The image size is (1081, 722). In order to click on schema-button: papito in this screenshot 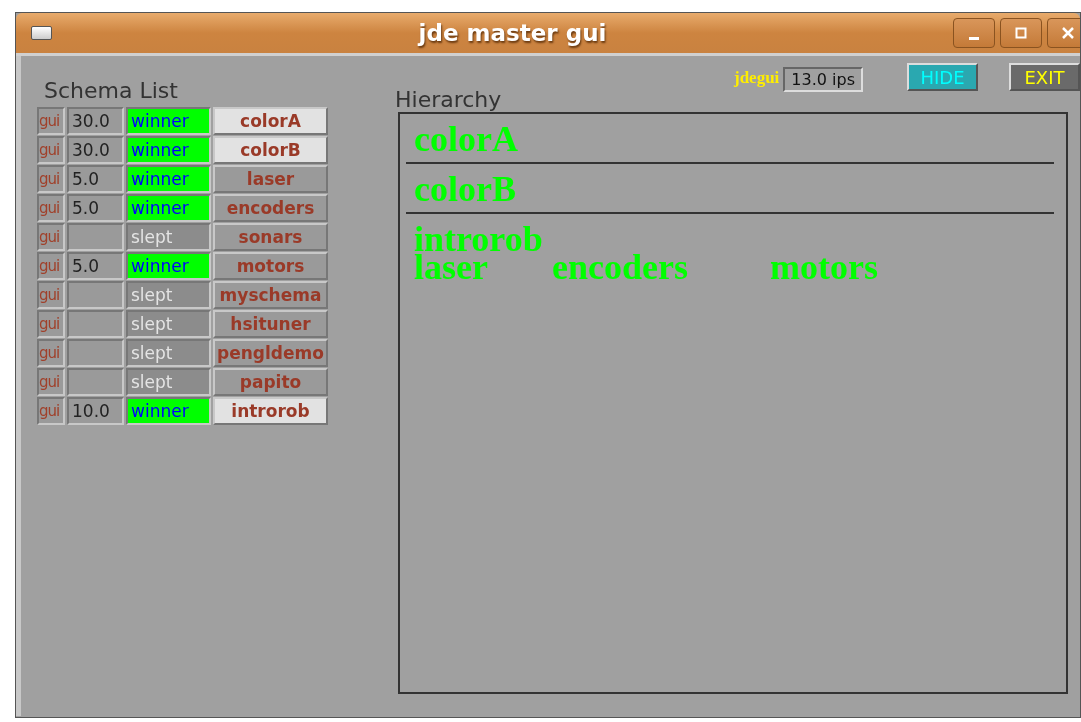, I will do `click(270, 382)`.